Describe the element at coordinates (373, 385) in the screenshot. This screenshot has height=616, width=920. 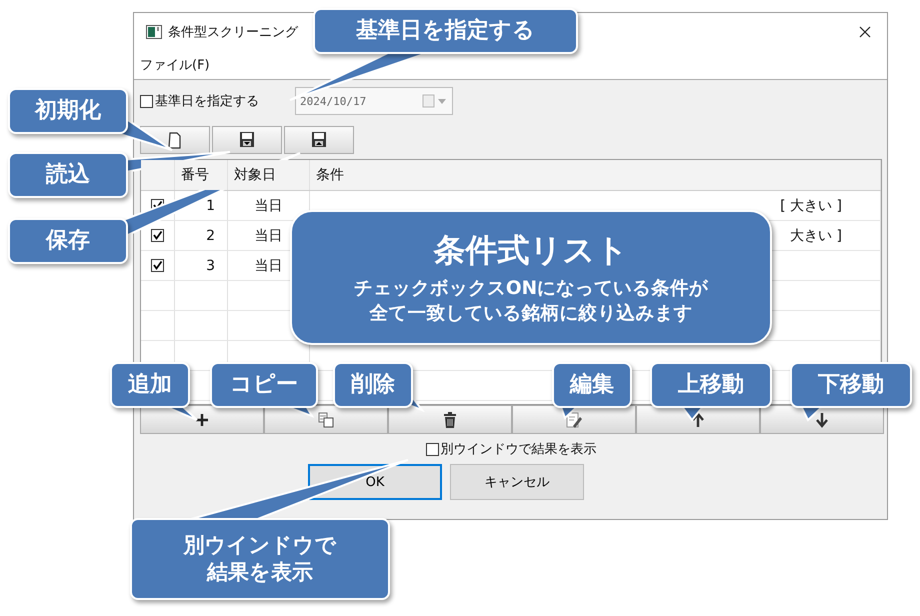
I see `callout: 削除` at that location.